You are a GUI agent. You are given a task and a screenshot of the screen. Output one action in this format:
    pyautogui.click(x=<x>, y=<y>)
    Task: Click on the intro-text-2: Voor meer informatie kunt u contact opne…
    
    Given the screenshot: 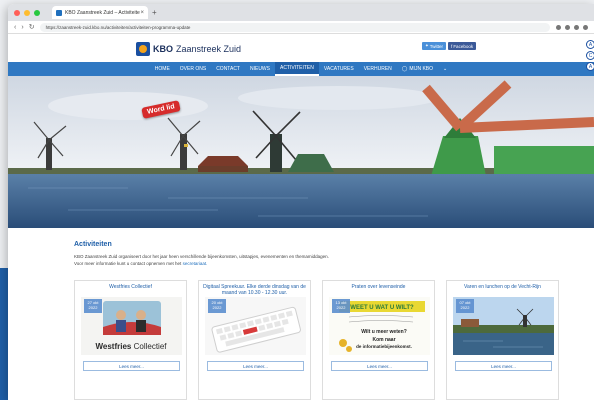 What is the action you would take?
    pyautogui.click(x=128, y=263)
    